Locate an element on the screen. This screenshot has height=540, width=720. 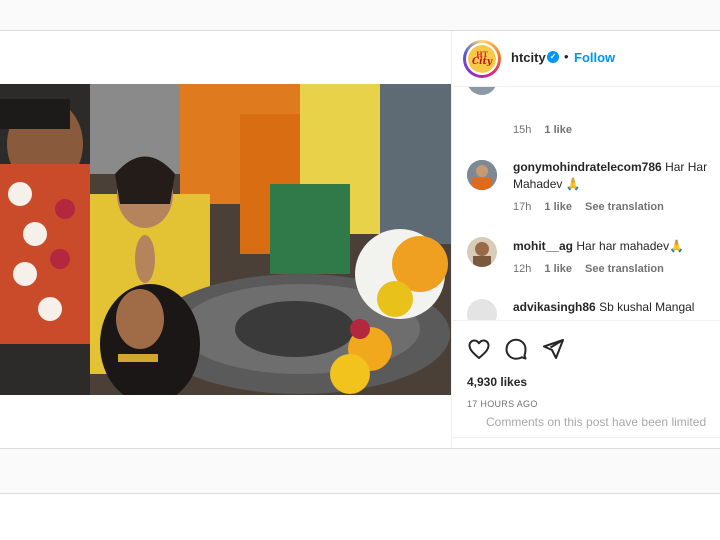
comment-username: mohit__ag is located at coordinates (543, 246).